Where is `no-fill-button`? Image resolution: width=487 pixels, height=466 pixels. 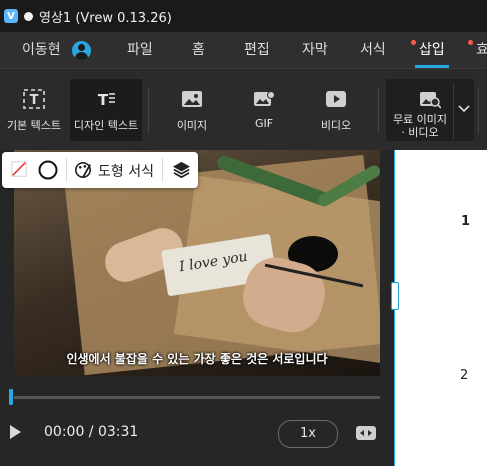 no-fill-button is located at coordinates (19, 170).